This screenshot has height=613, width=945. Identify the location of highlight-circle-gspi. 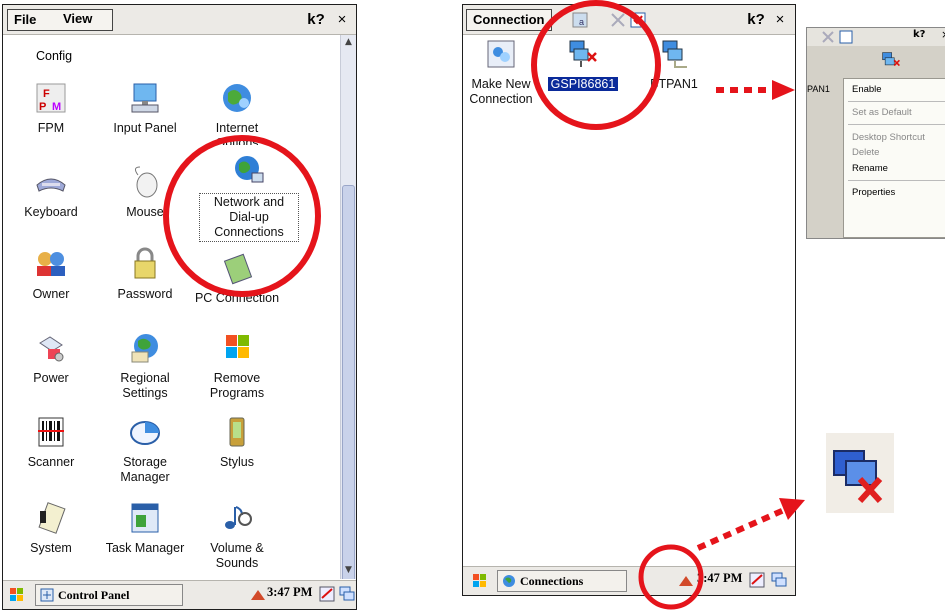
(596, 65).